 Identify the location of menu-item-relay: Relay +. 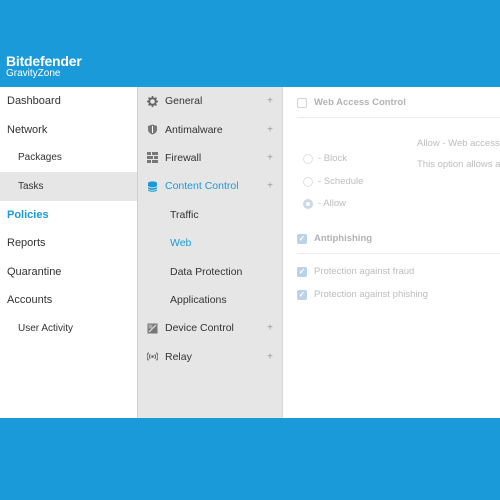
(210, 357).